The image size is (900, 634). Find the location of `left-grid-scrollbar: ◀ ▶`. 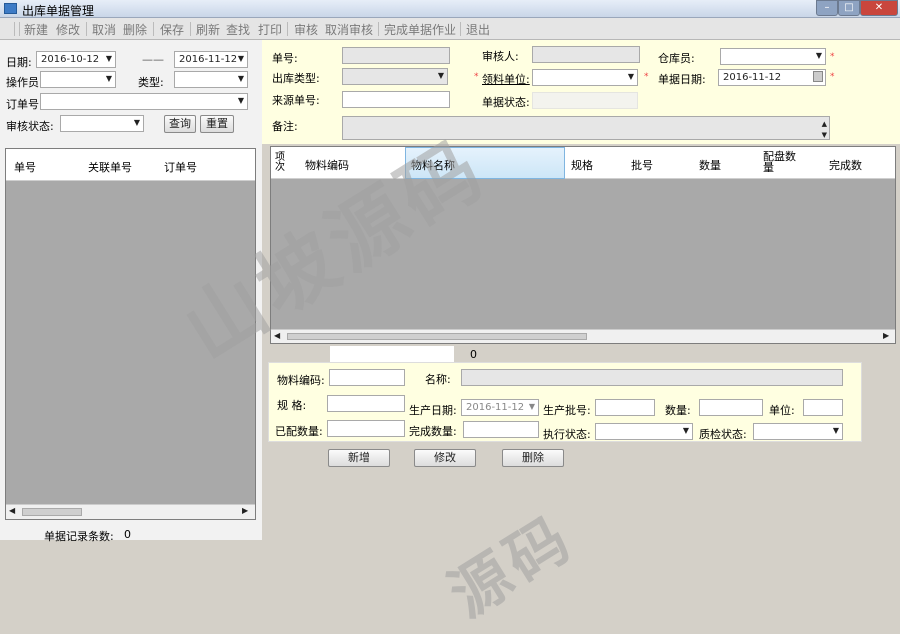

left-grid-scrollbar: ◀ ▶ is located at coordinates (130, 511).